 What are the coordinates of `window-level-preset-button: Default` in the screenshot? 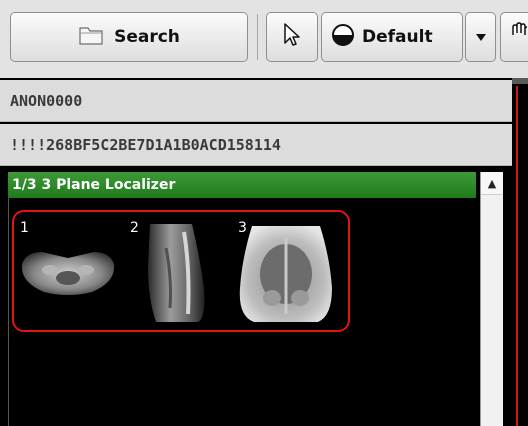 It's located at (392, 37).